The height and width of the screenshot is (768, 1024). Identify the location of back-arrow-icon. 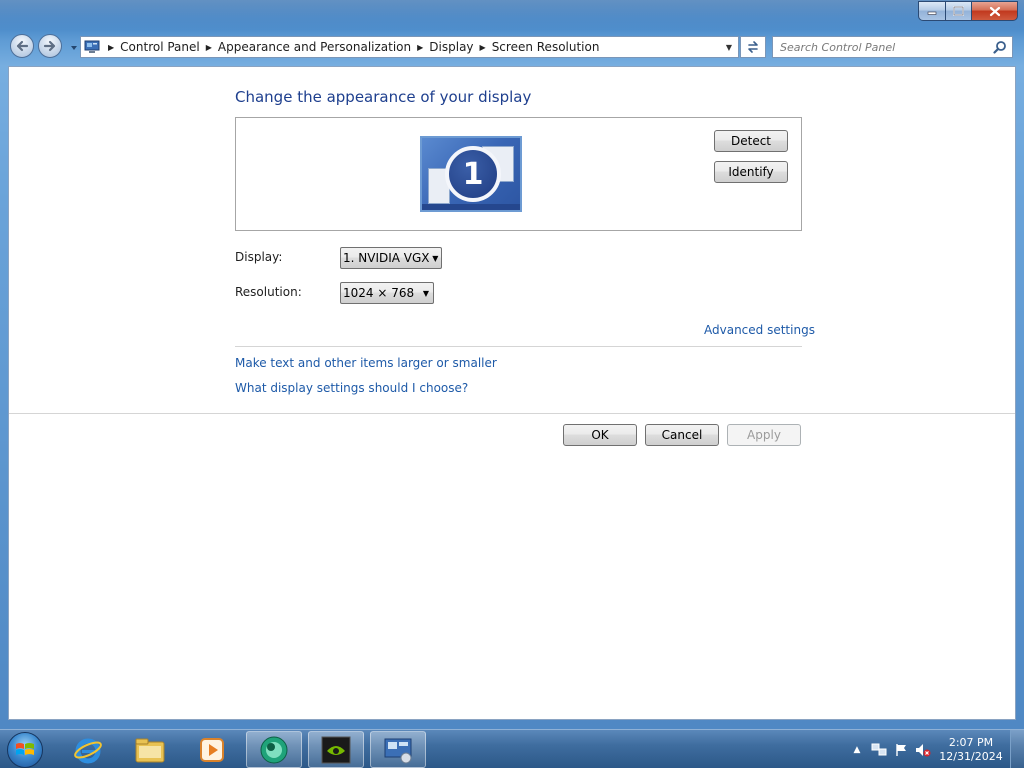
(22, 46).